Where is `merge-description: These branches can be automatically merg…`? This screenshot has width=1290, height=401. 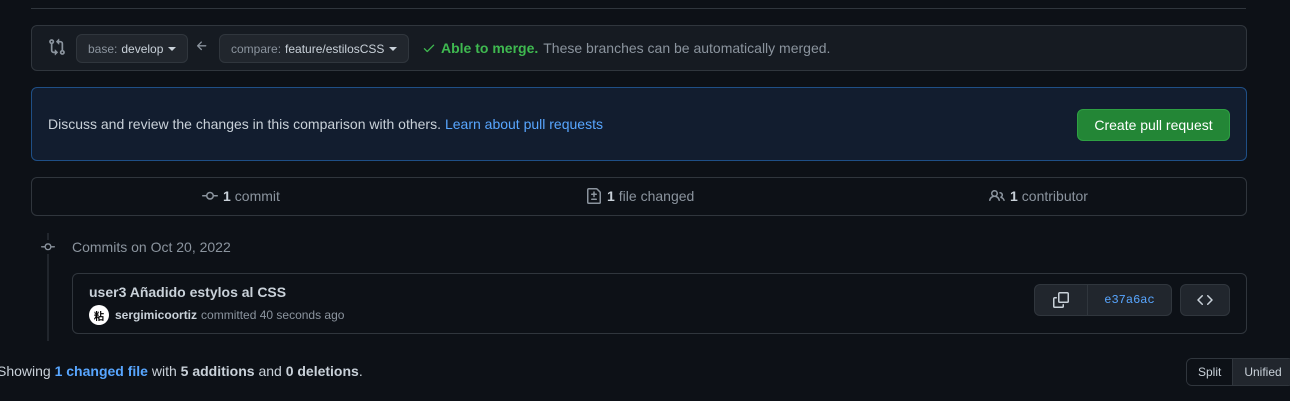 merge-description: These branches can be automatically merg… is located at coordinates (687, 48).